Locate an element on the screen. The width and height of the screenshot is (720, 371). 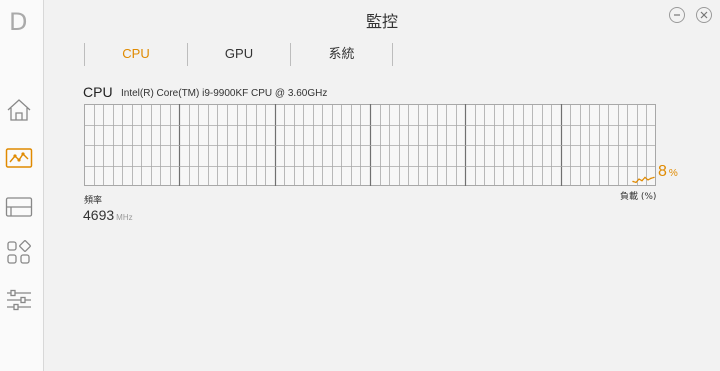
cpu-frequency: 4693 MHz is located at coordinates (108, 215).